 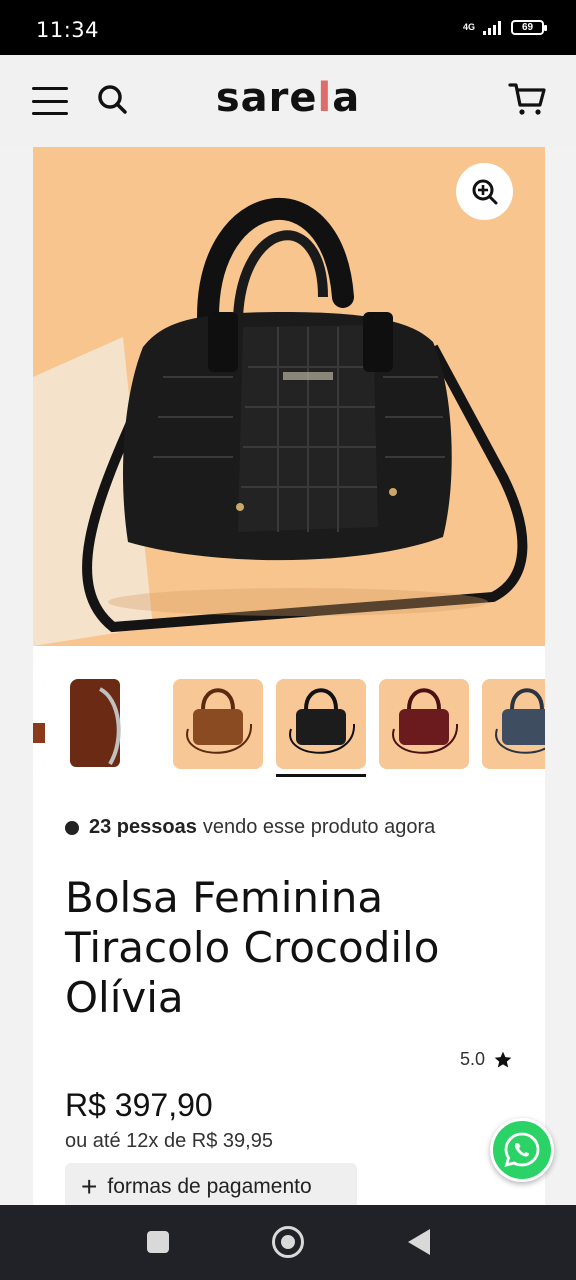 I want to click on android-nav-bar, so click(x=288, y=1242).